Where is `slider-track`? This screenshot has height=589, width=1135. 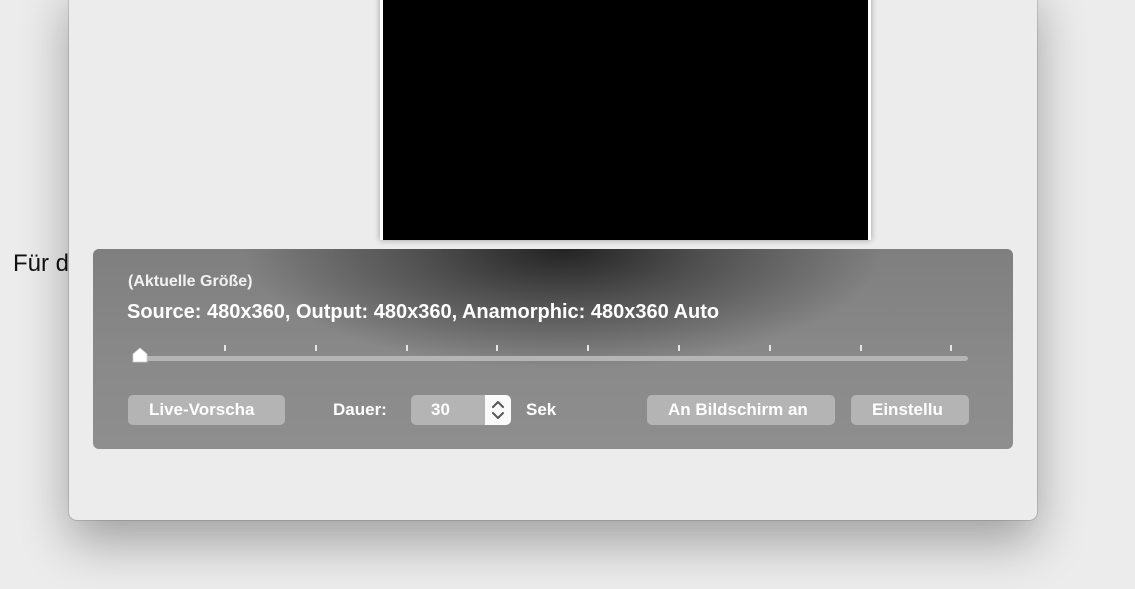 slider-track is located at coordinates (550, 358).